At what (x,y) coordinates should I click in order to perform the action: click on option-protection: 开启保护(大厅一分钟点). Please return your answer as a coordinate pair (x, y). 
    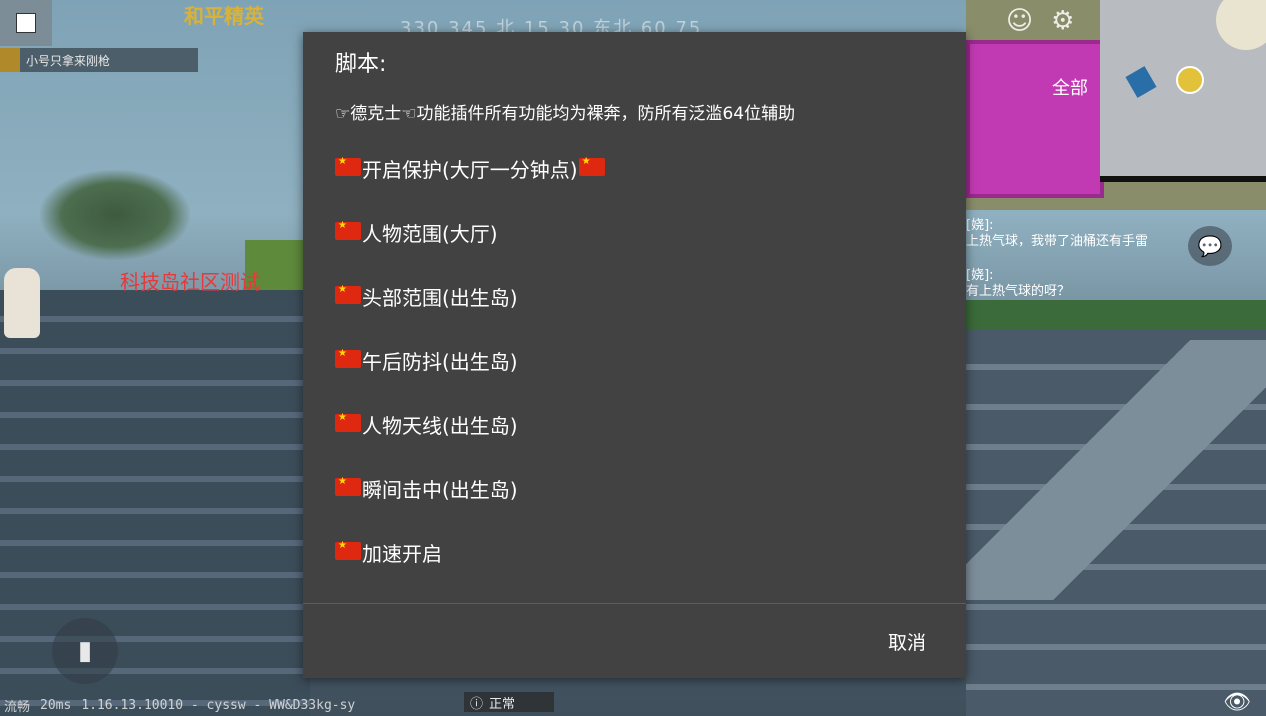
    Looking at the image, I should click on (635, 182).